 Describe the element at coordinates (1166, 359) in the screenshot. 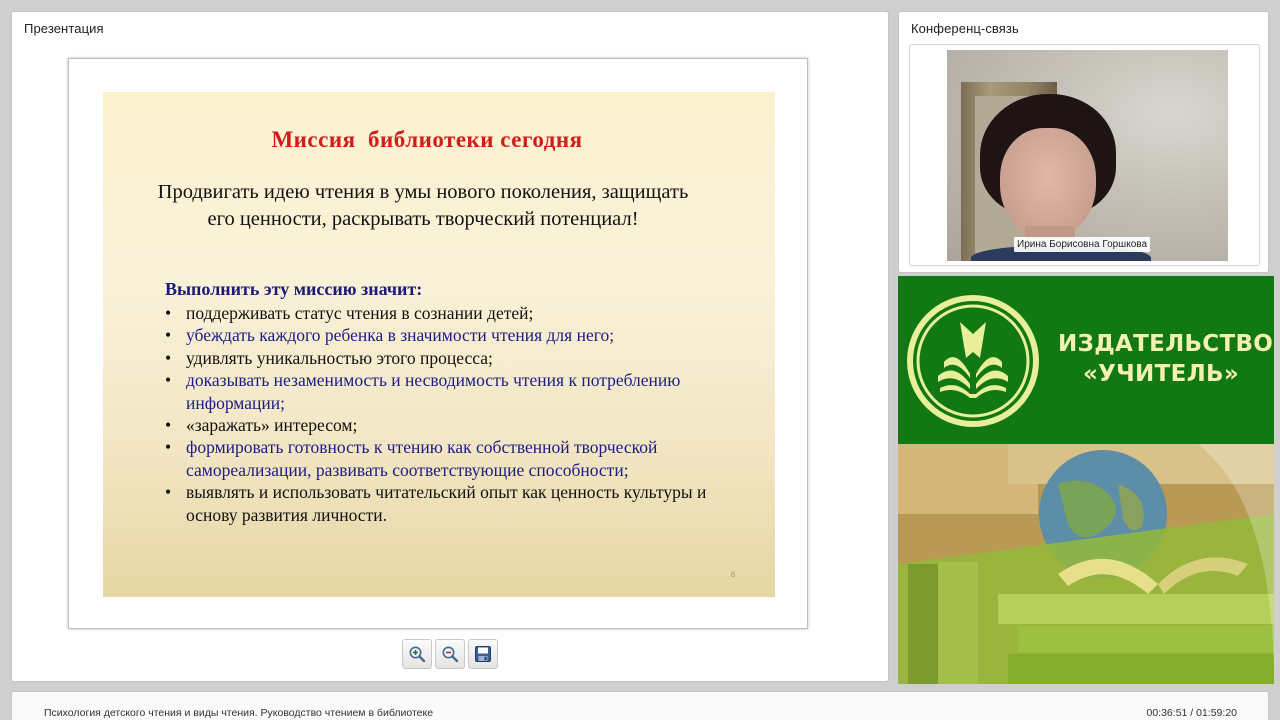

I see `publisher-name: ИЗДАТЕЛЬСТВО «УЧИТЕЛЬ»` at that location.